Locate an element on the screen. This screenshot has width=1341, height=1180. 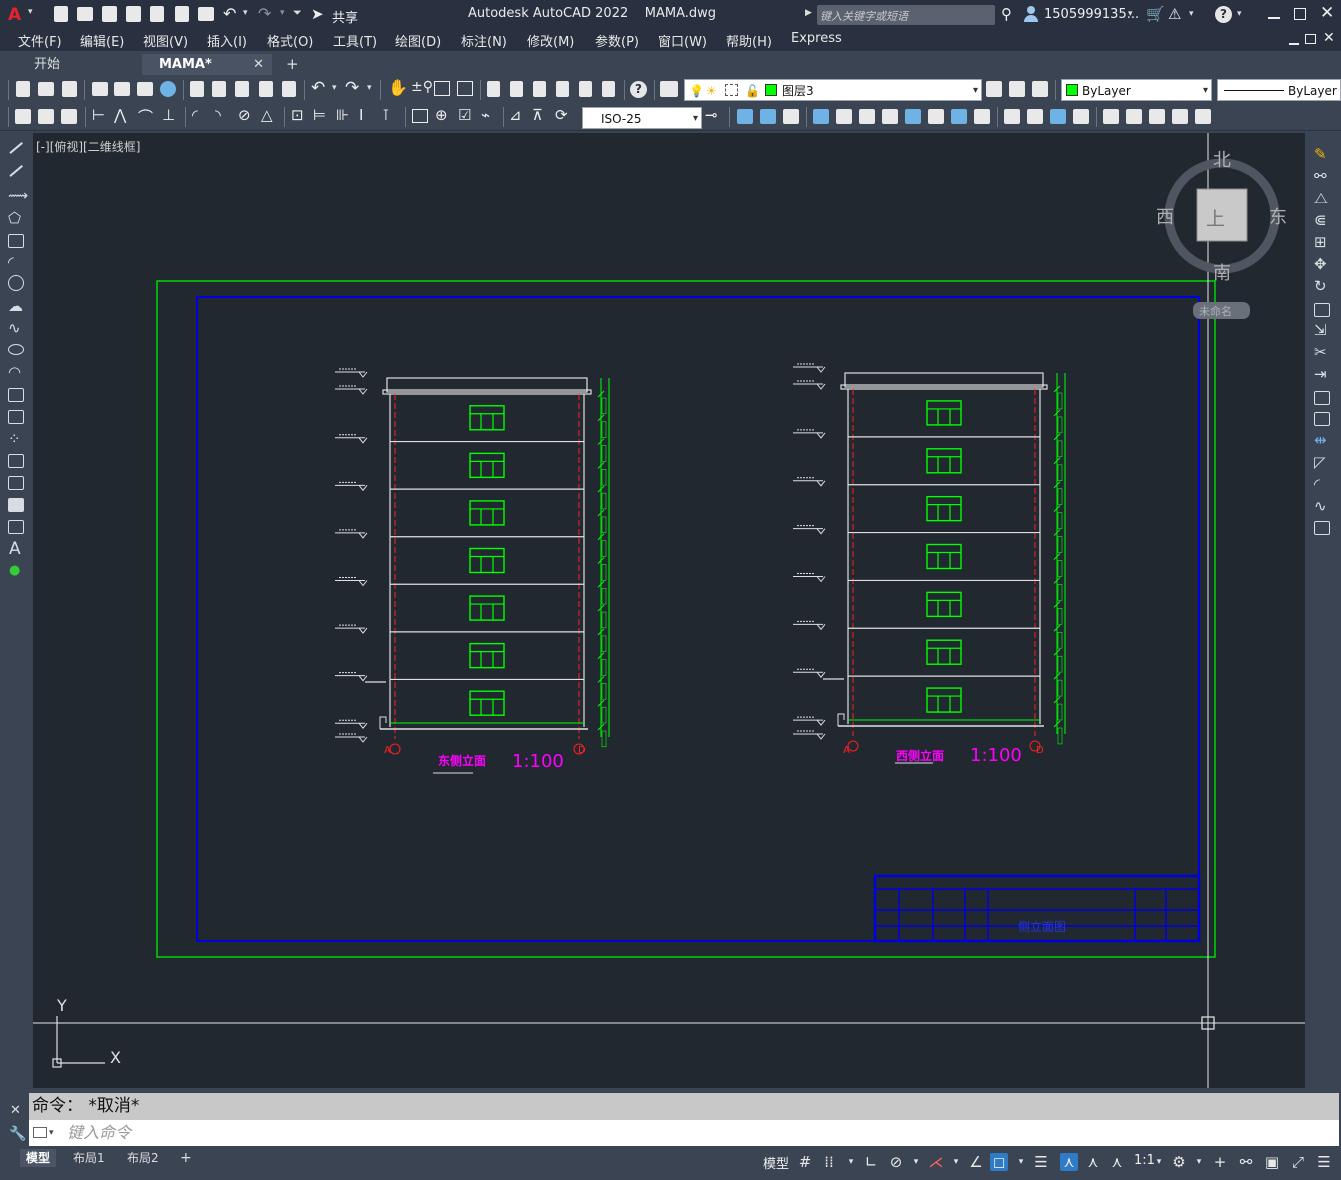
tab-layout2: 布局2 is located at coordinates (143, 1158).